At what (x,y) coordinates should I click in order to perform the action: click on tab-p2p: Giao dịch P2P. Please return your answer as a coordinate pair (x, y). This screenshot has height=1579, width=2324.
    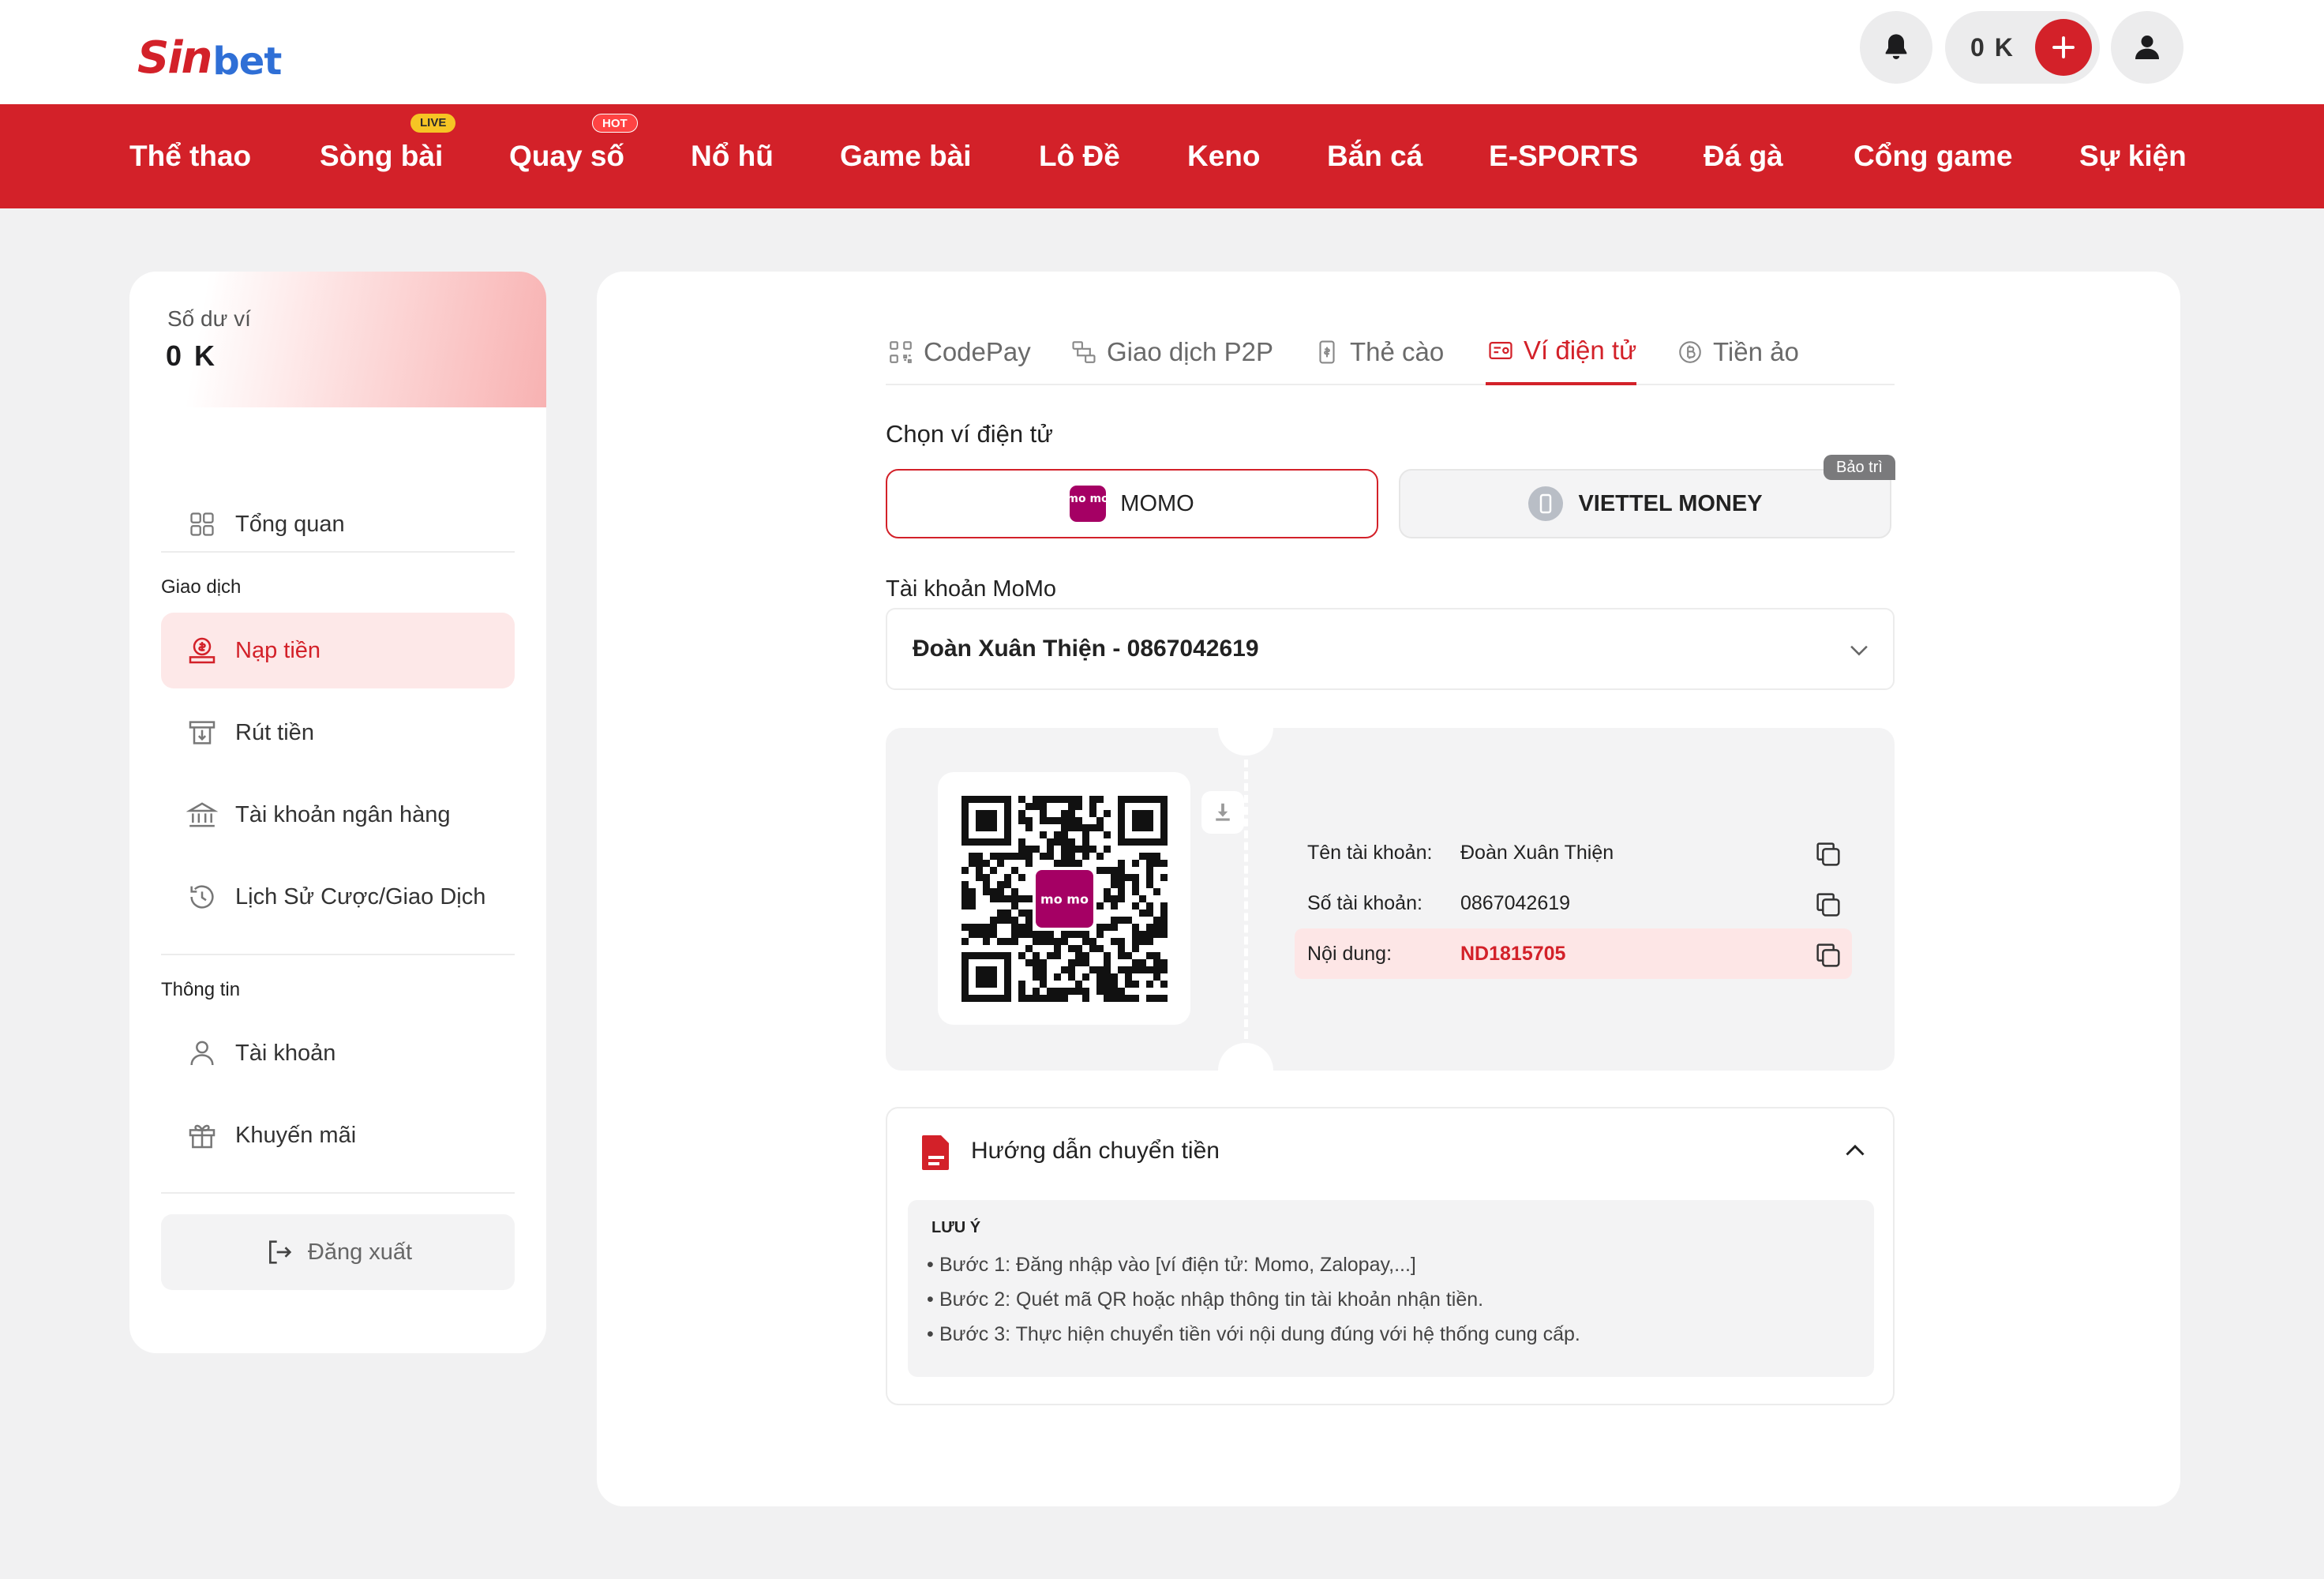
    Looking at the image, I should click on (1171, 352).